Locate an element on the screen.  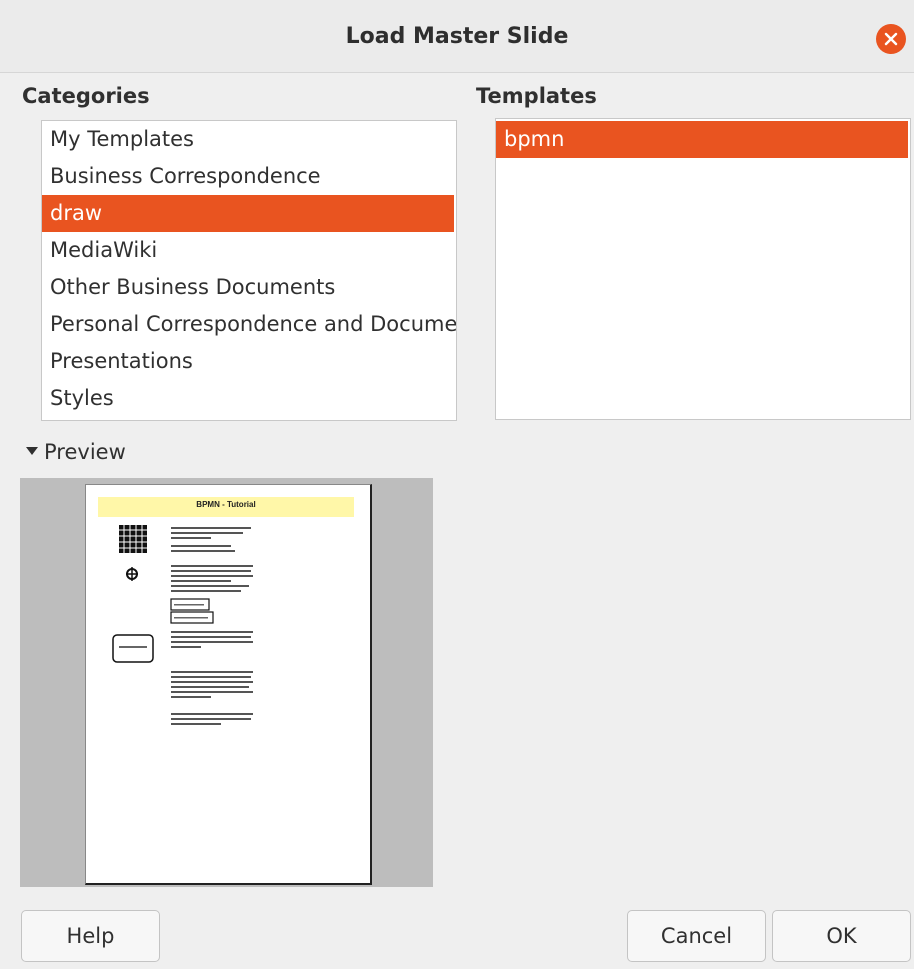
preview-page-thumbnail: BPMN - Tutorial is located at coordinates (228, 684).